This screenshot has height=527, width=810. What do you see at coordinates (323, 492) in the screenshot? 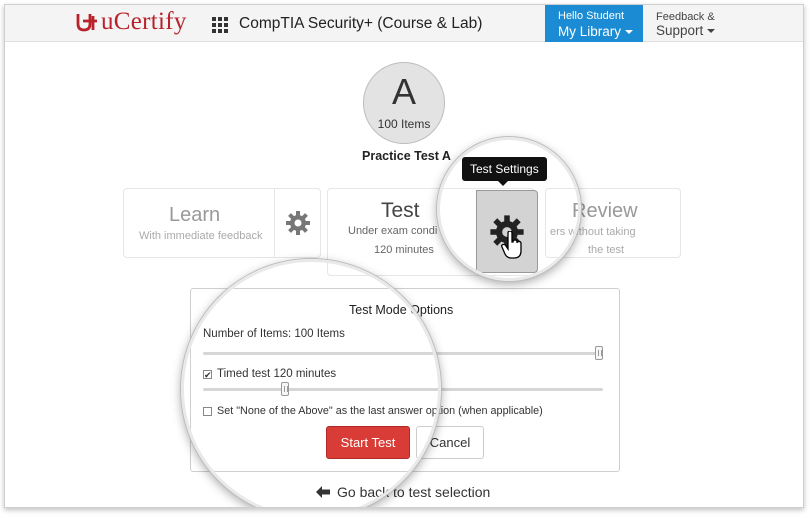
I see `arrow-left-icon` at bounding box center [323, 492].